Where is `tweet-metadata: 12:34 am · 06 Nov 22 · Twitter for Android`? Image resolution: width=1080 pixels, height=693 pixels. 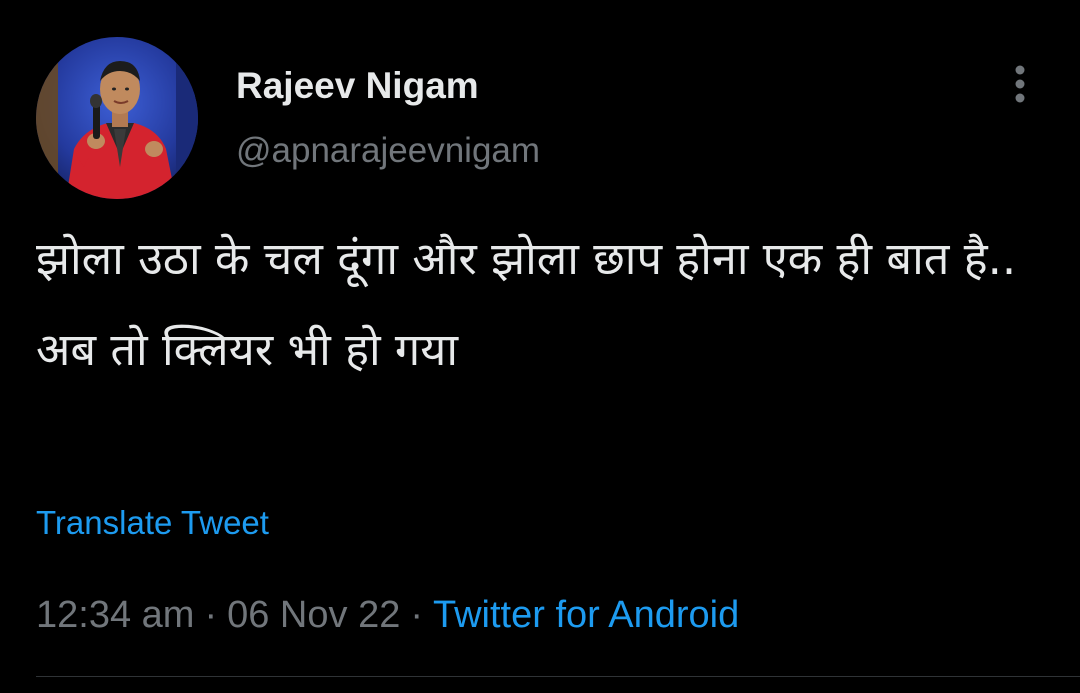 tweet-metadata: 12:34 am · 06 Nov 22 · Twitter for Android is located at coordinates (387, 615).